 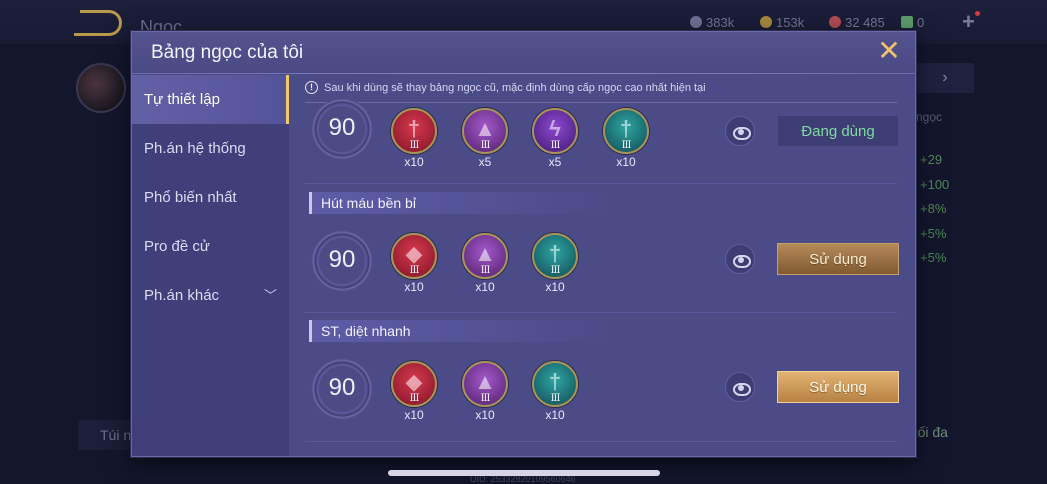 What do you see at coordinates (835, 22) in the screenshot?
I see `gem-icon` at bounding box center [835, 22].